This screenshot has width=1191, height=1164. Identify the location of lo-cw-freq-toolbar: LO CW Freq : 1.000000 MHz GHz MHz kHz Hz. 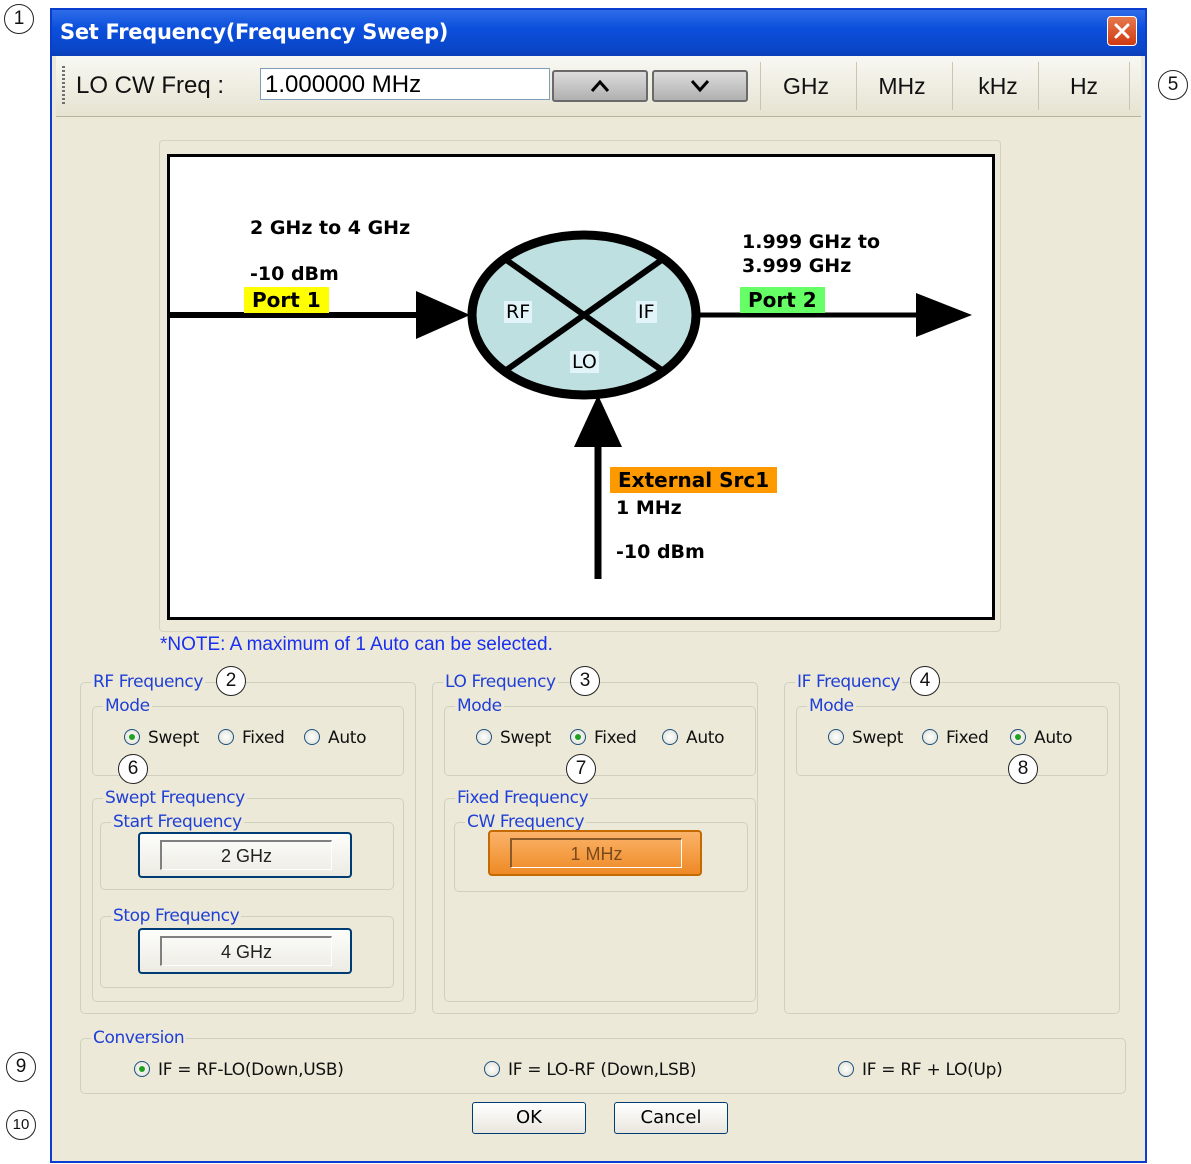
(598, 86).